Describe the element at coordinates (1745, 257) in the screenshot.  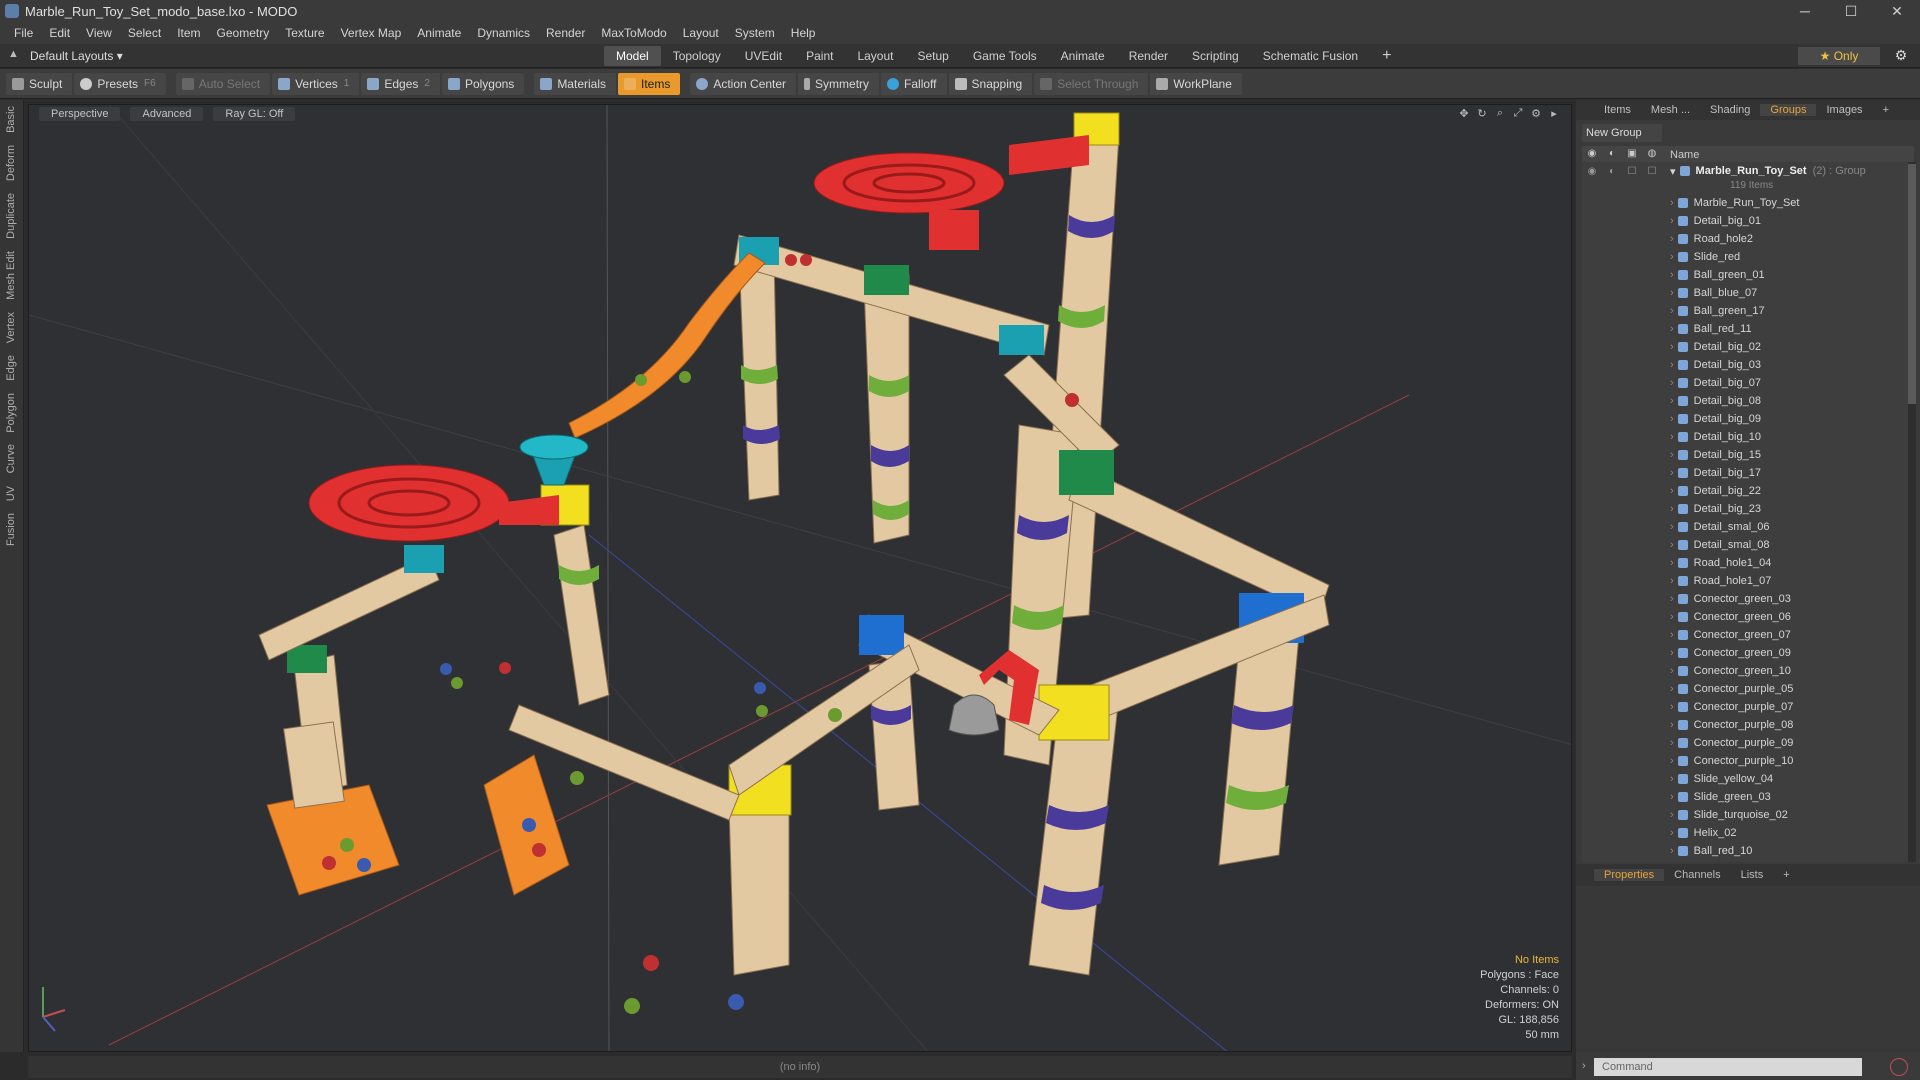
I see `tree-item: › Slide_red` at that location.